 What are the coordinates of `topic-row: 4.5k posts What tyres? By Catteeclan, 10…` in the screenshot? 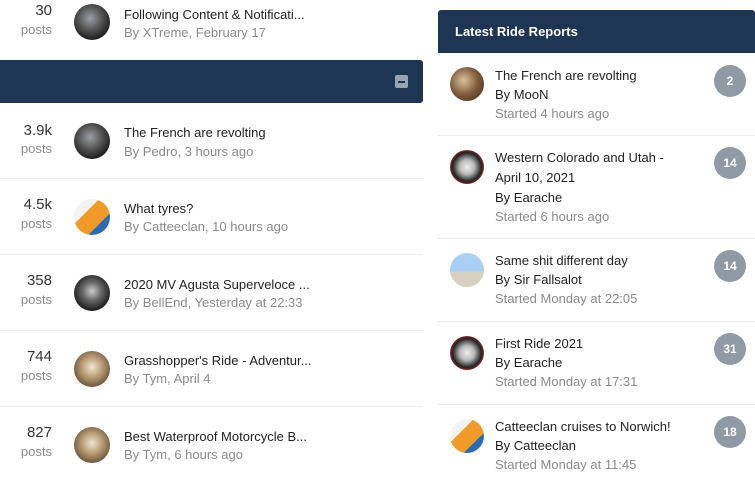 It's located at (211, 217).